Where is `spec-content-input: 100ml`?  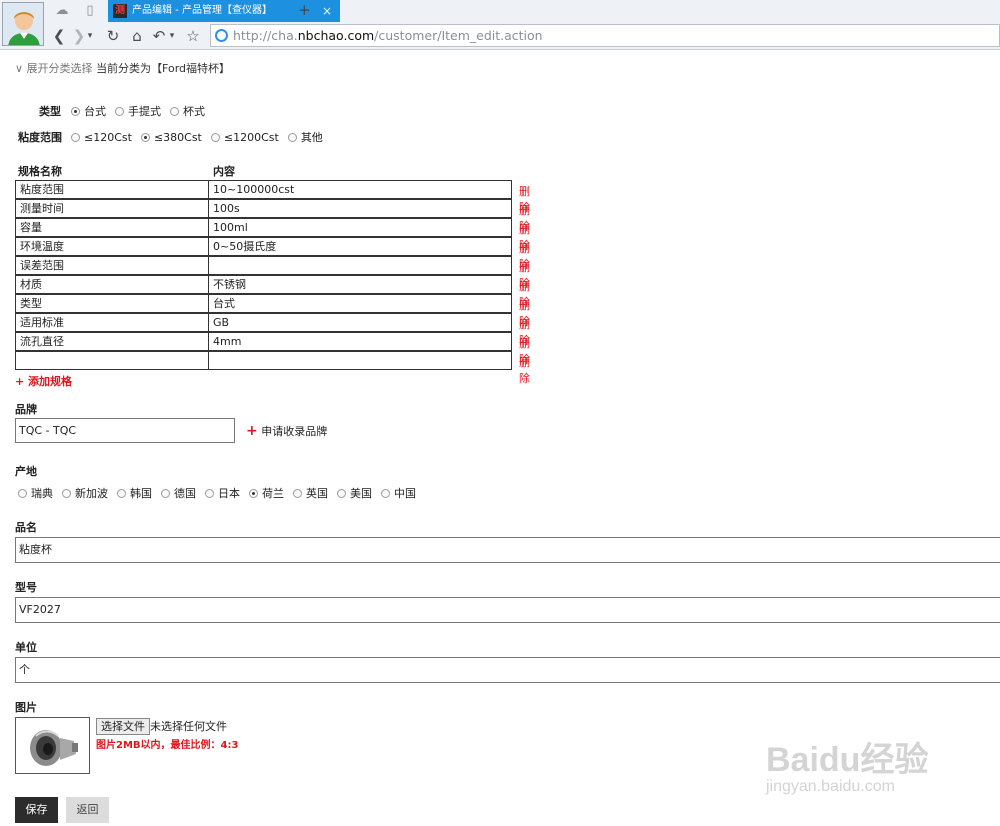 spec-content-input: 100ml is located at coordinates (360, 227).